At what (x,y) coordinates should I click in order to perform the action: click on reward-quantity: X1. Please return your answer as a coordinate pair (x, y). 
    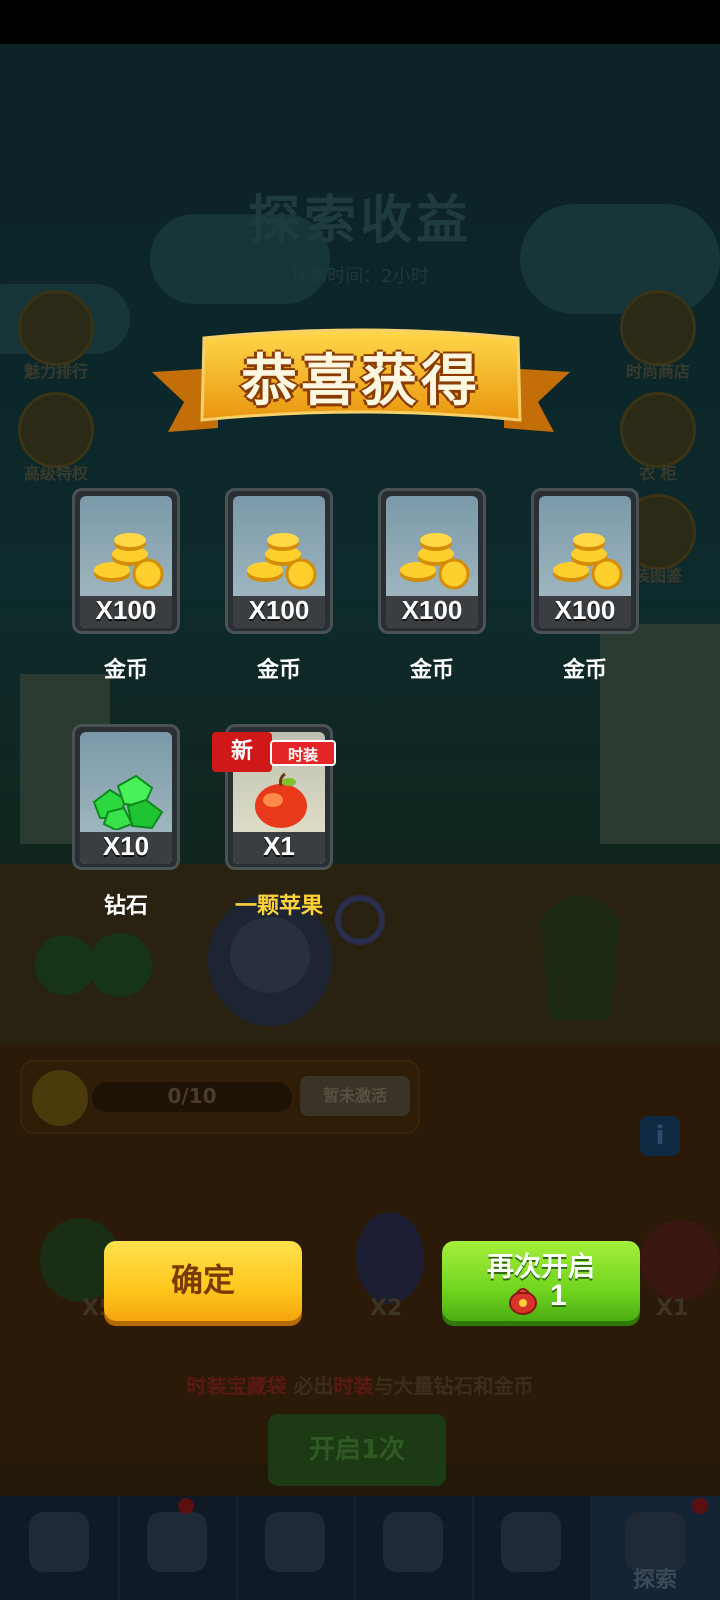
    Looking at the image, I should click on (279, 846).